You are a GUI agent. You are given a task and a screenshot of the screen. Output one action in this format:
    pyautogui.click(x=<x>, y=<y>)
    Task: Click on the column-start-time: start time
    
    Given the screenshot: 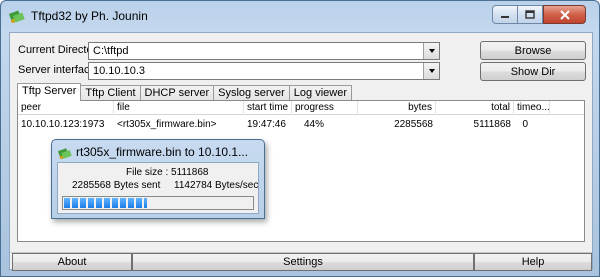 What is the action you would take?
    pyautogui.click(x=268, y=108)
    